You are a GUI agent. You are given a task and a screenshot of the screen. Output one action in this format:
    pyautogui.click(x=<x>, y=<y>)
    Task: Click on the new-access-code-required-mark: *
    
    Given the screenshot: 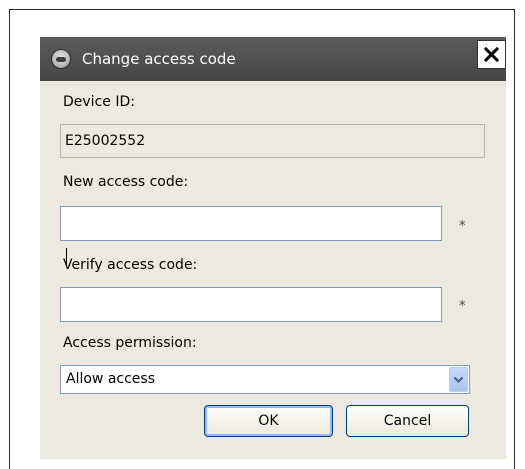 What is the action you would take?
    pyautogui.click(x=462, y=226)
    